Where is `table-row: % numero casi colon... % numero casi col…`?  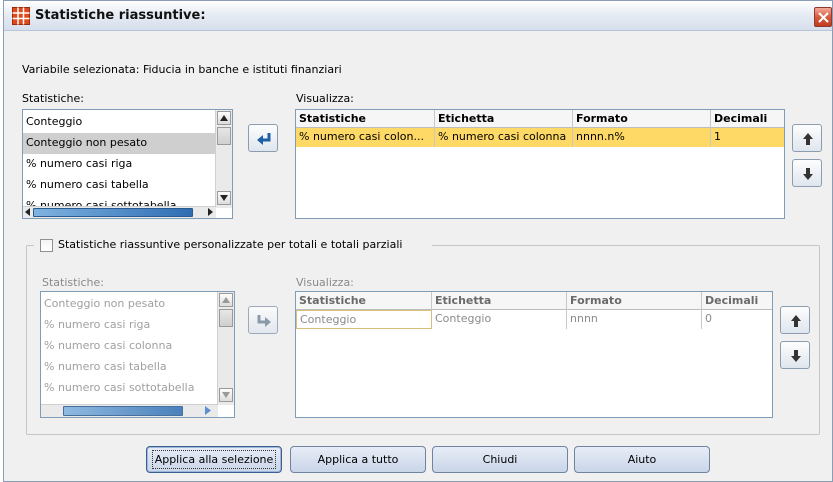 table-row: % numero casi colon... % numero casi col… is located at coordinates (540, 137).